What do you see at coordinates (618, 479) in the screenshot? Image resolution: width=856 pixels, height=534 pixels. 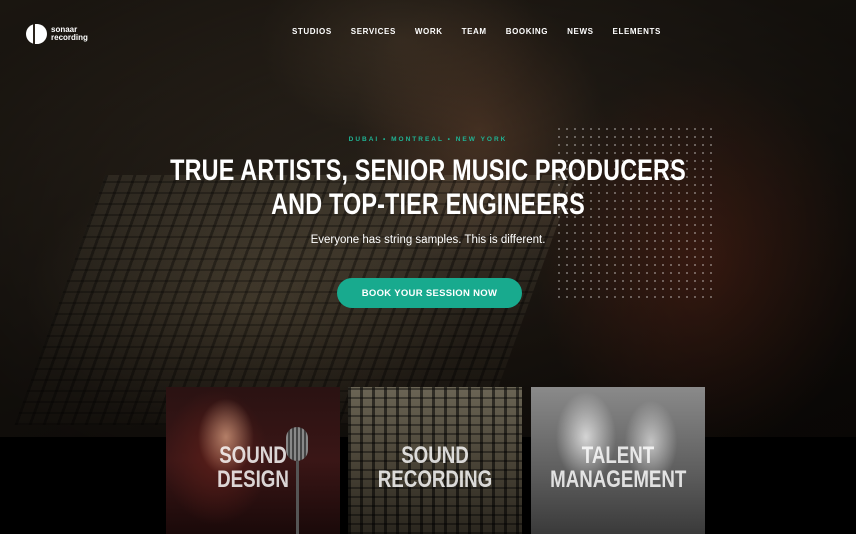 I see `service-title-line2: MANAGEMENT` at bounding box center [618, 479].